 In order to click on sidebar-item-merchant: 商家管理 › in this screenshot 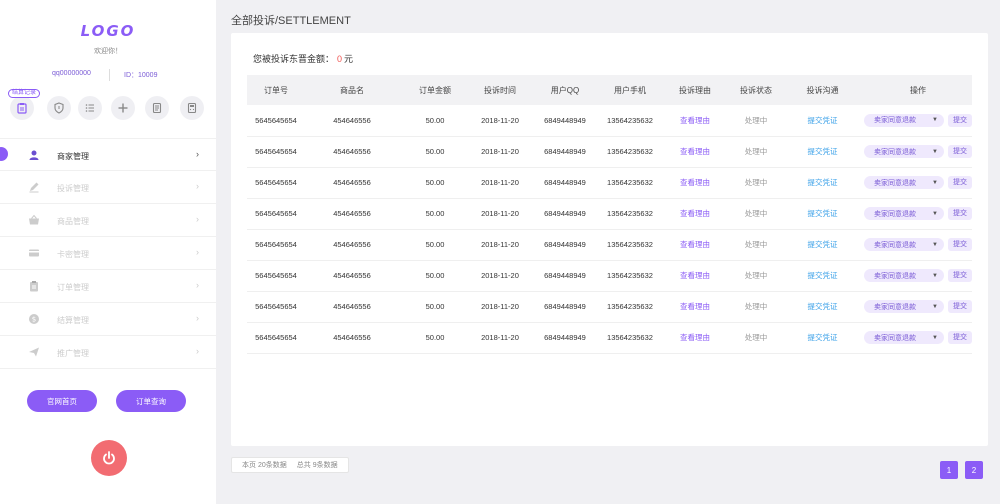, I will do `click(108, 154)`.